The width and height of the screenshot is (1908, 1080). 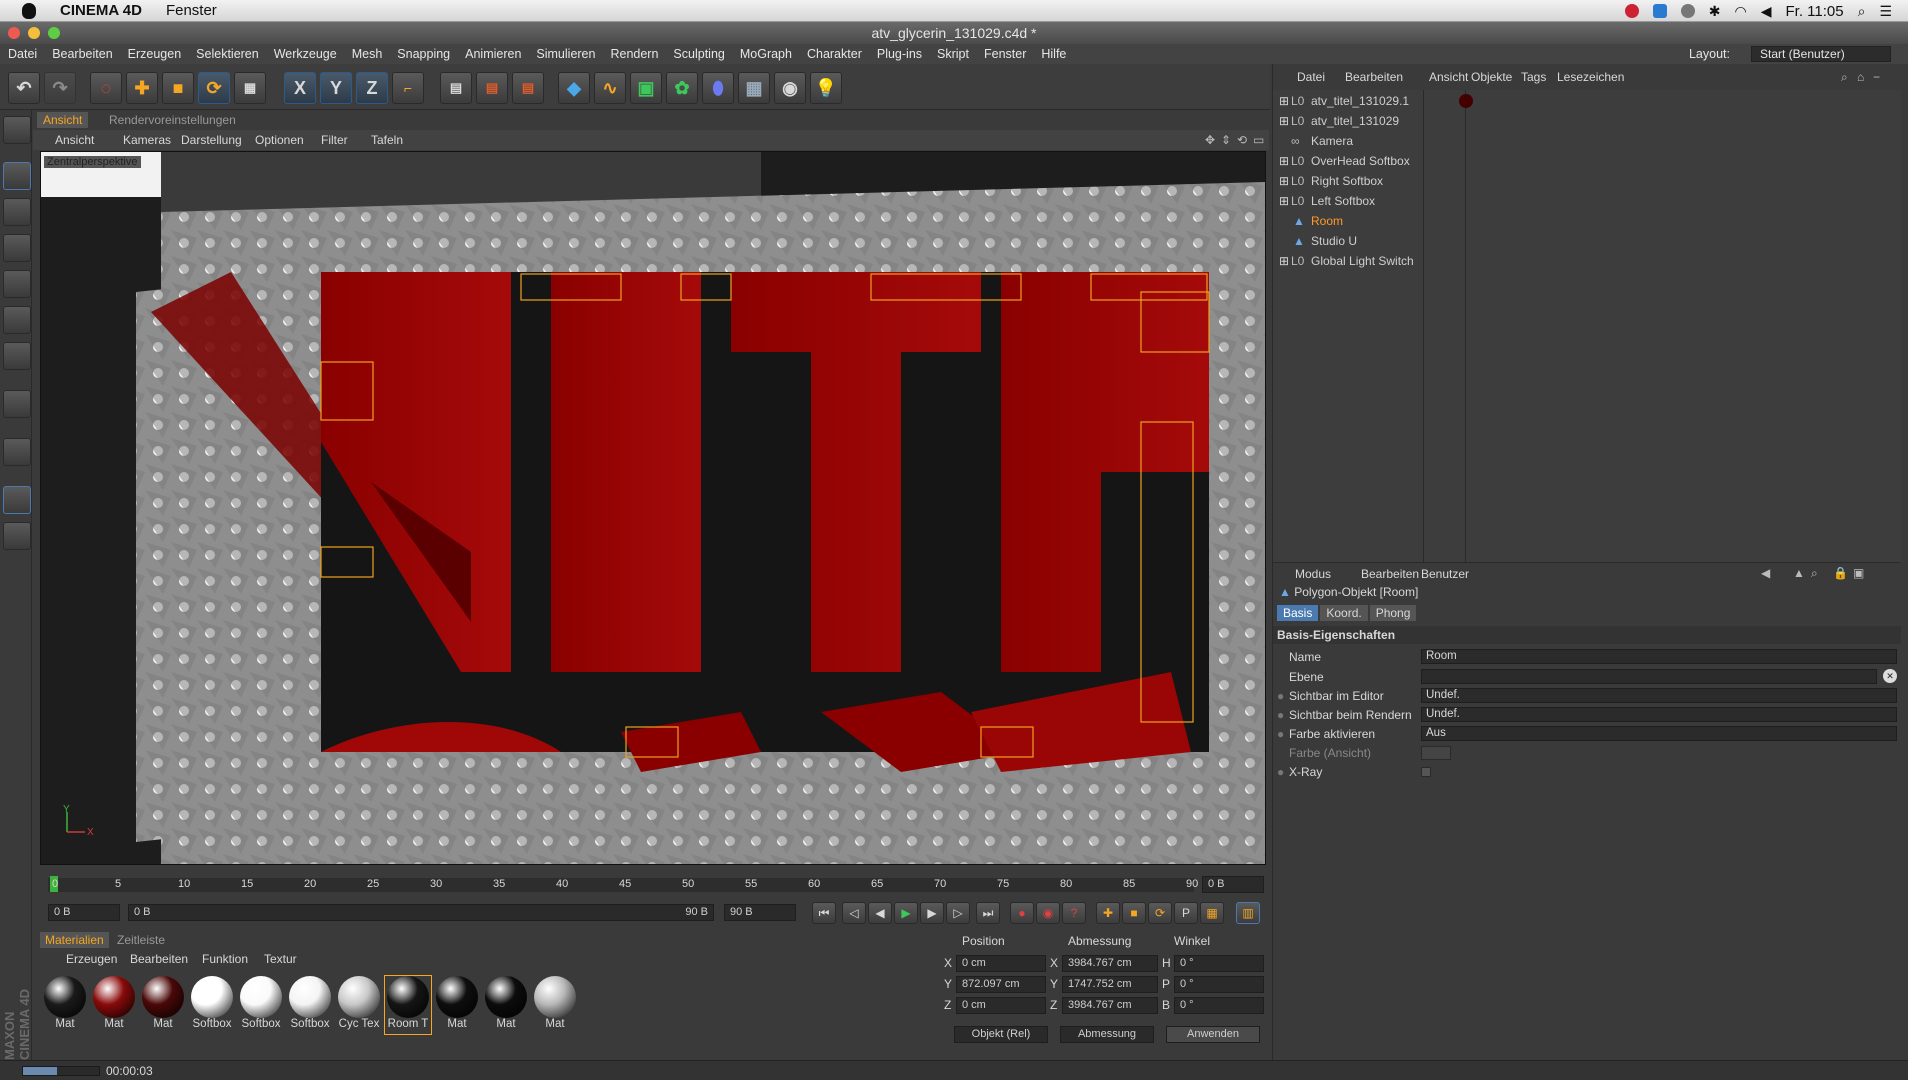 What do you see at coordinates (84, 912) in the screenshot?
I see `start-frame-field: 0 B` at bounding box center [84, 912].